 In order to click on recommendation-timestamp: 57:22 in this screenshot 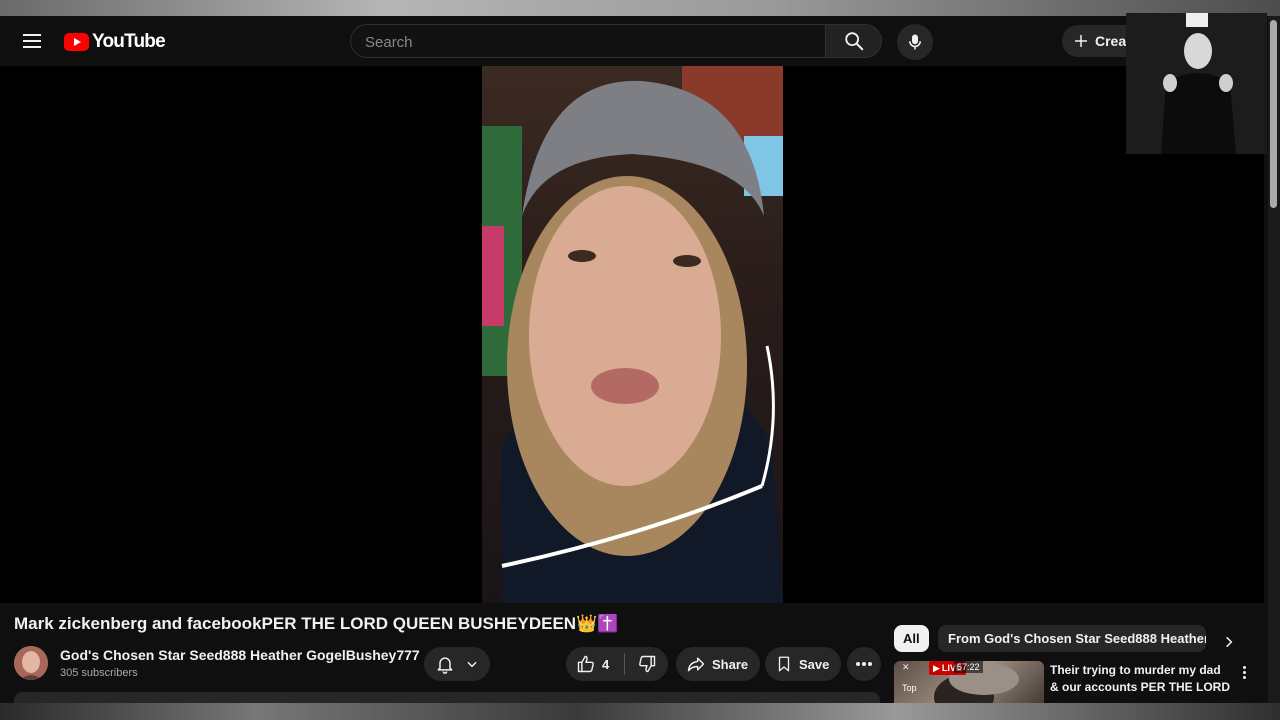, I will do `click(968, 667)`.